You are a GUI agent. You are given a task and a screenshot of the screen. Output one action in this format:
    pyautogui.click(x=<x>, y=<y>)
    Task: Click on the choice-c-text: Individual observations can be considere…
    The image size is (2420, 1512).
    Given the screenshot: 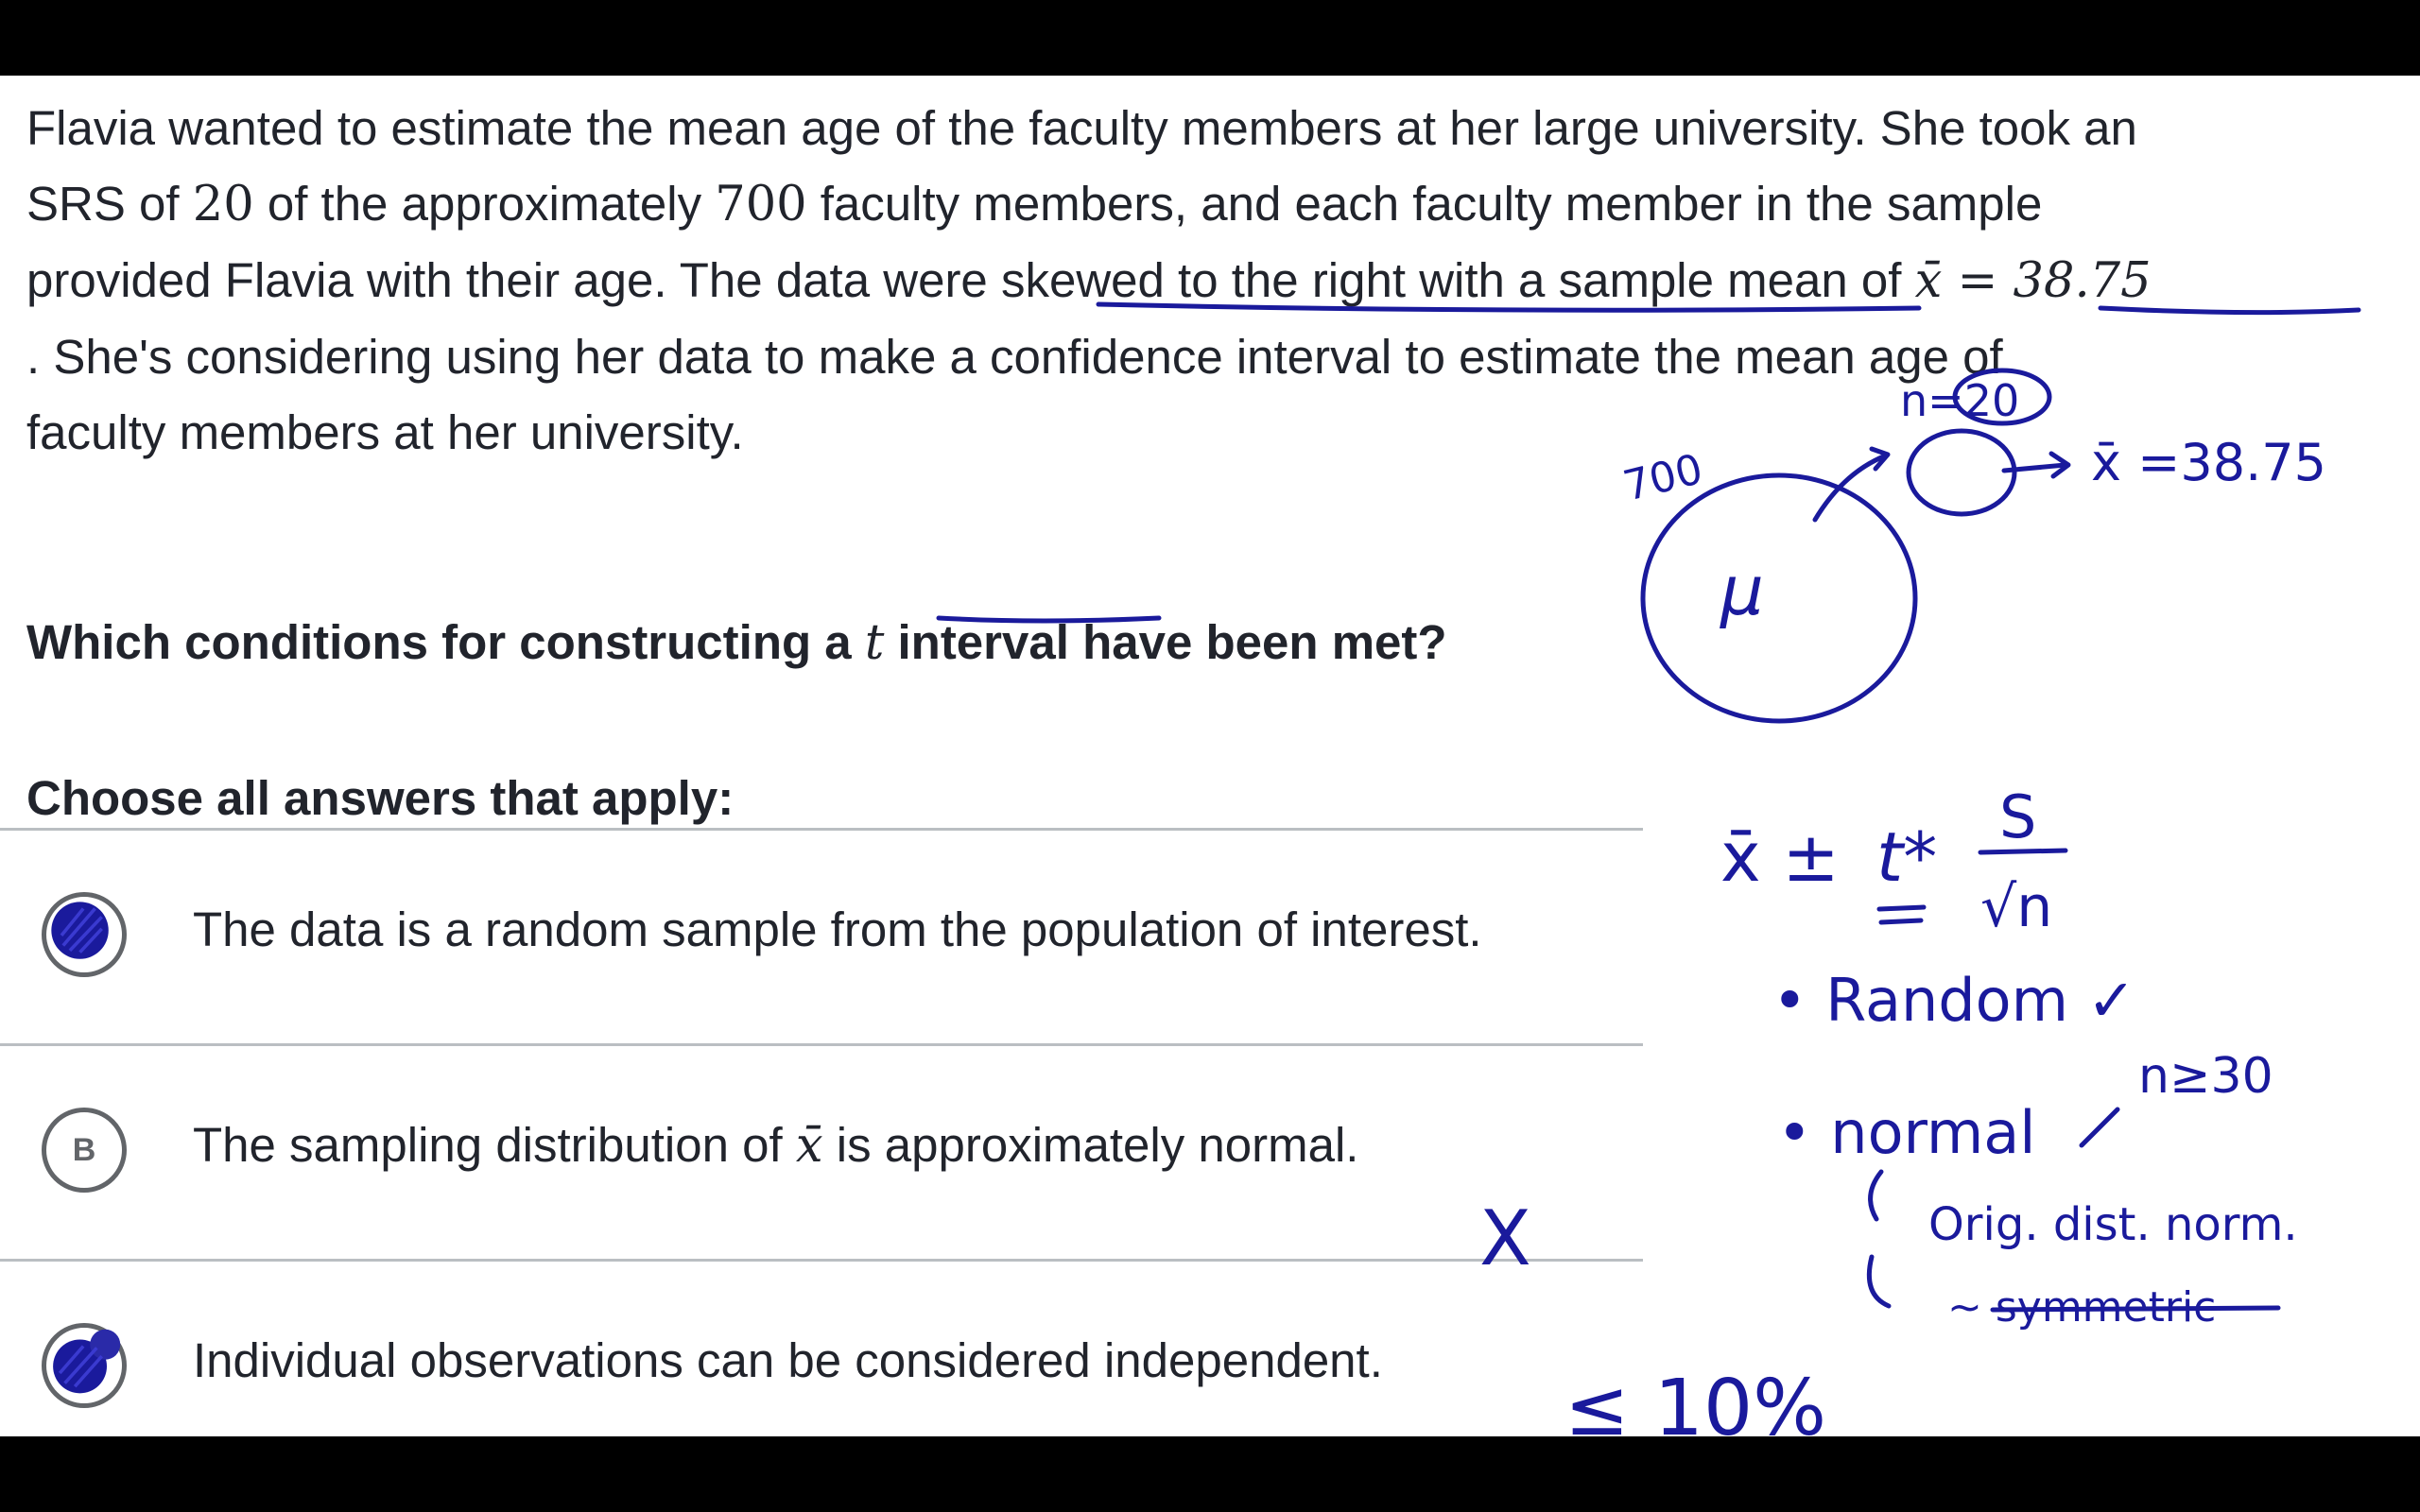 What is the action you would take?
    pyautogui.click(x=788, y=1360)
    